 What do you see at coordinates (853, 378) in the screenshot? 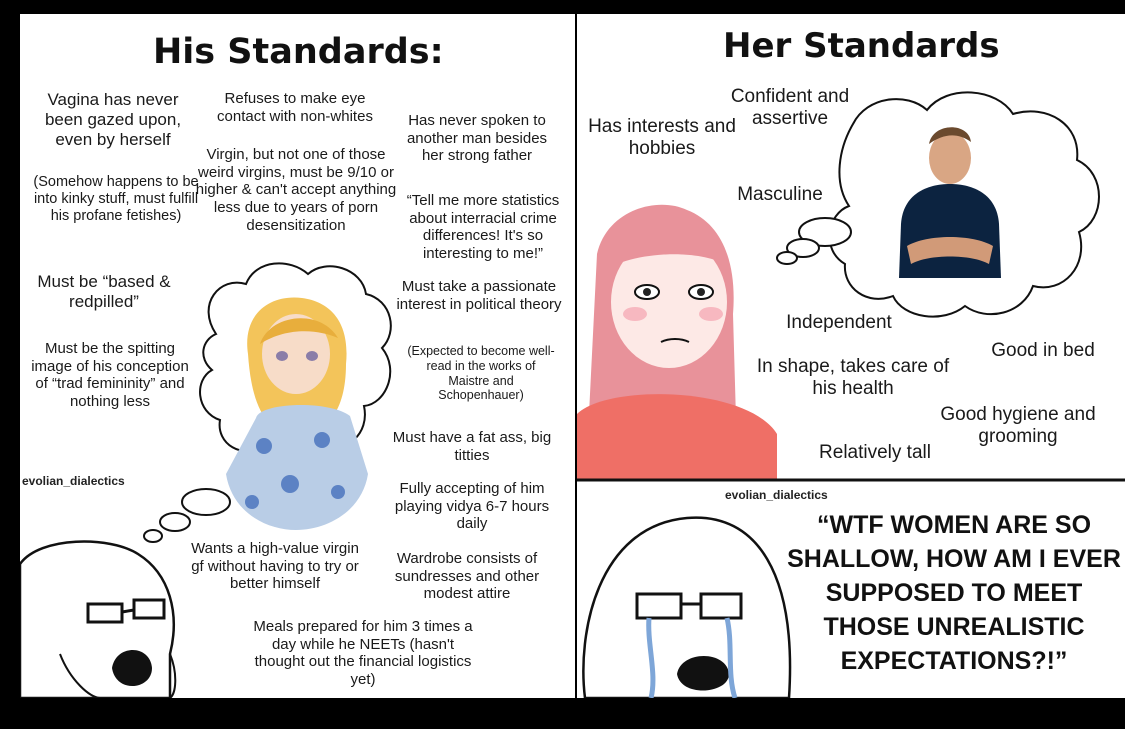
I see `item-in-shape: In shape, takes care of his health` at bounding box center [853, 378].